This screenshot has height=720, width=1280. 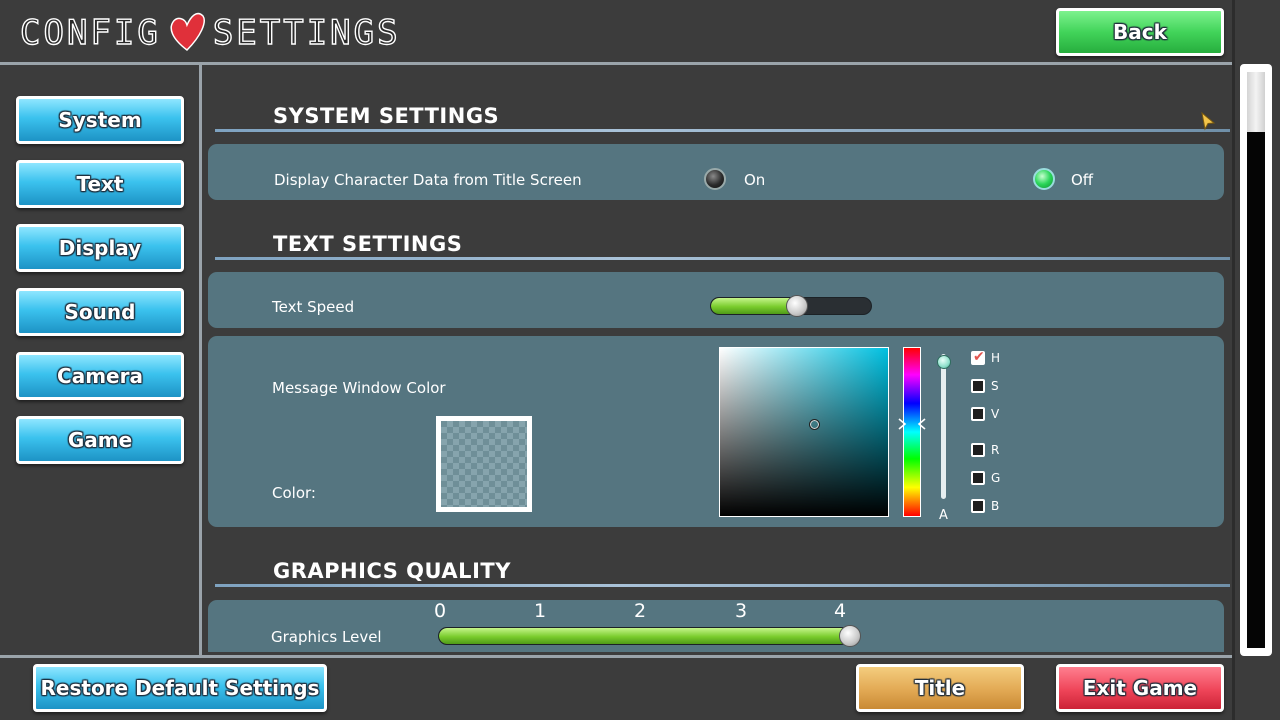 What do you see at coordinates (995, 506) in the screenshot?
I see `checkbox-b-label: B` at bounding box center [995, 506].